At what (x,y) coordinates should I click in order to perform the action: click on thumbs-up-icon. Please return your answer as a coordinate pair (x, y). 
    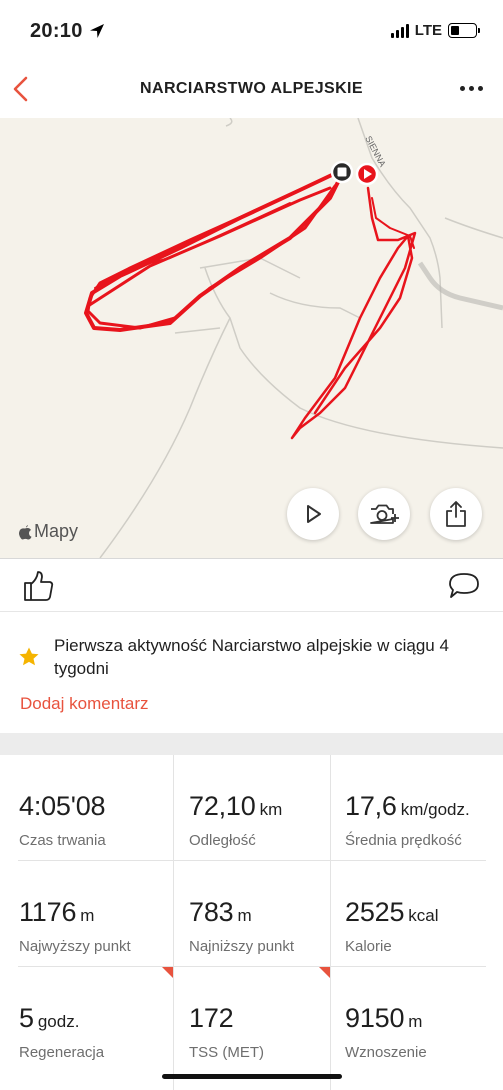
    Looking at the image, I should click on (39, 586).